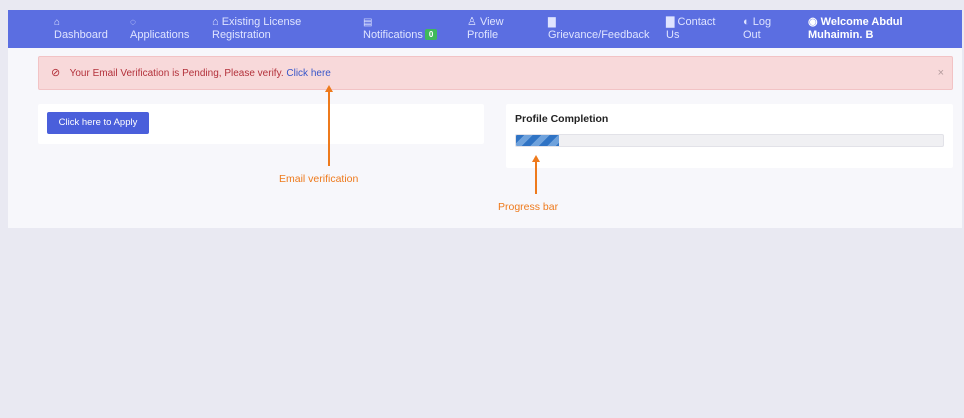 The width and height of the screenshot is (964, 418). Describe the element at coordinates (536, 177) in the screenshot. I see `progress-annotation-arrow` at that location.